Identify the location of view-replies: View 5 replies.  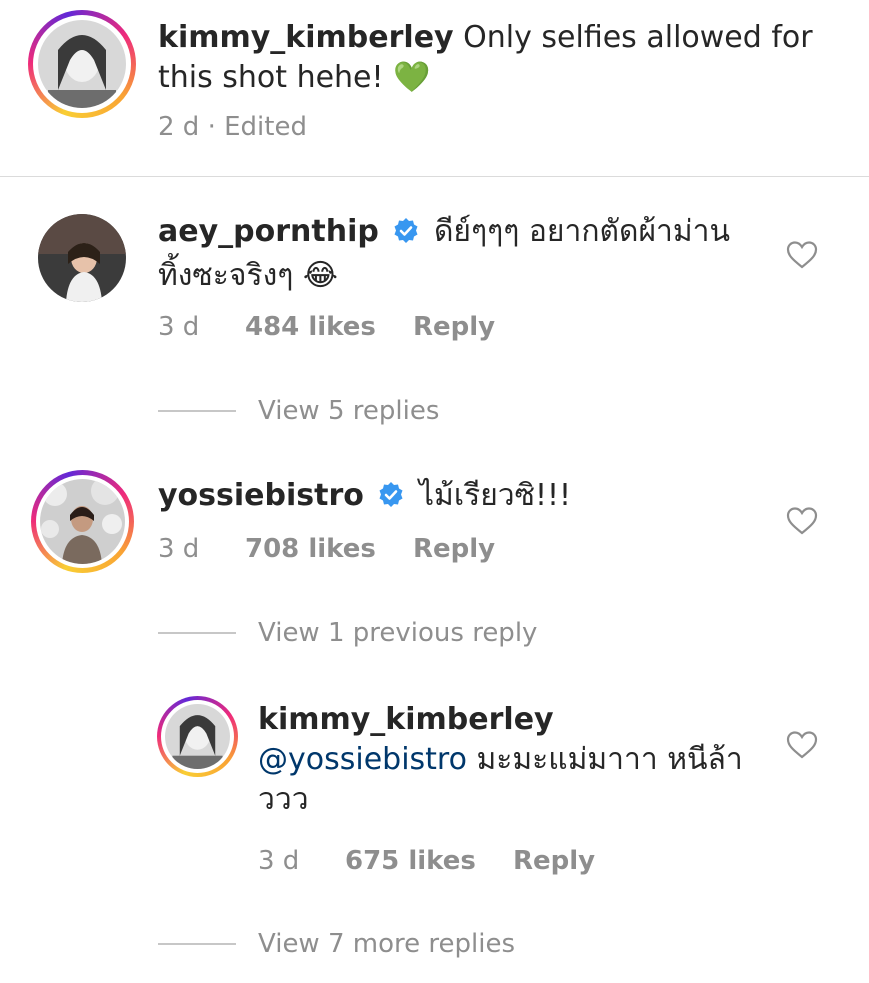
(358, 412).